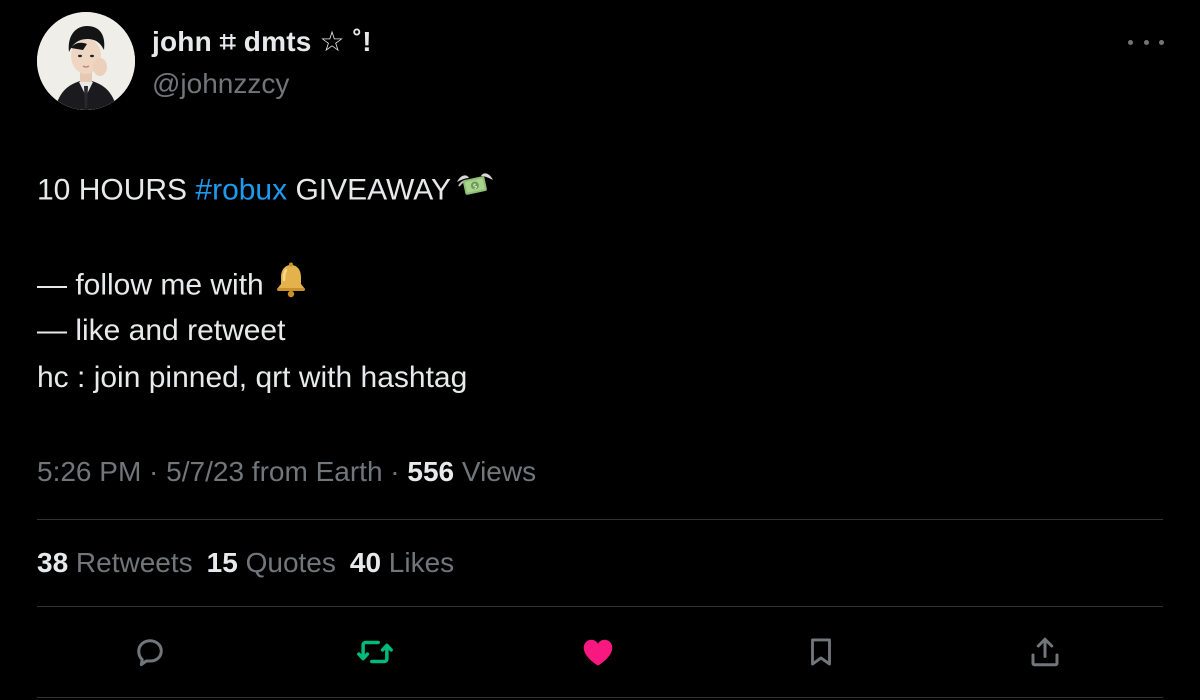  What do you see at coordinates (205, 471) in the screenshot?
I see `tweet-date: 5/7/23` at bounding box center [205, 471].